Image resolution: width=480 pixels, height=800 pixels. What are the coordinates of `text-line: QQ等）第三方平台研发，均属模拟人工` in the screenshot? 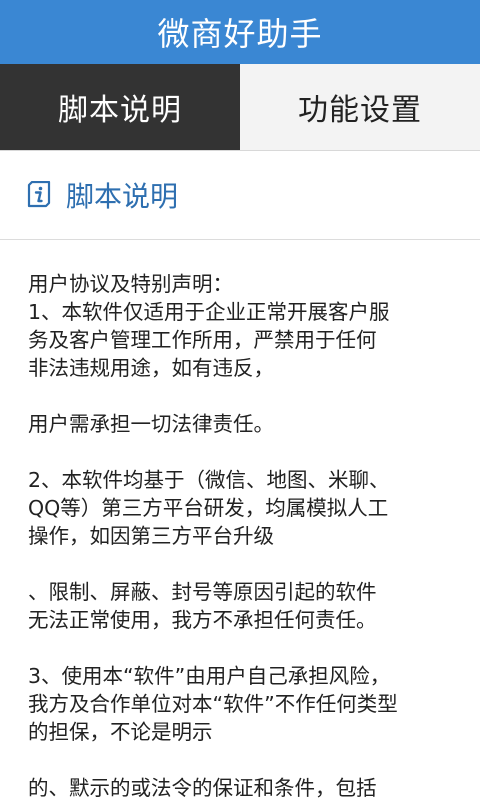 It's located at (208, 508).